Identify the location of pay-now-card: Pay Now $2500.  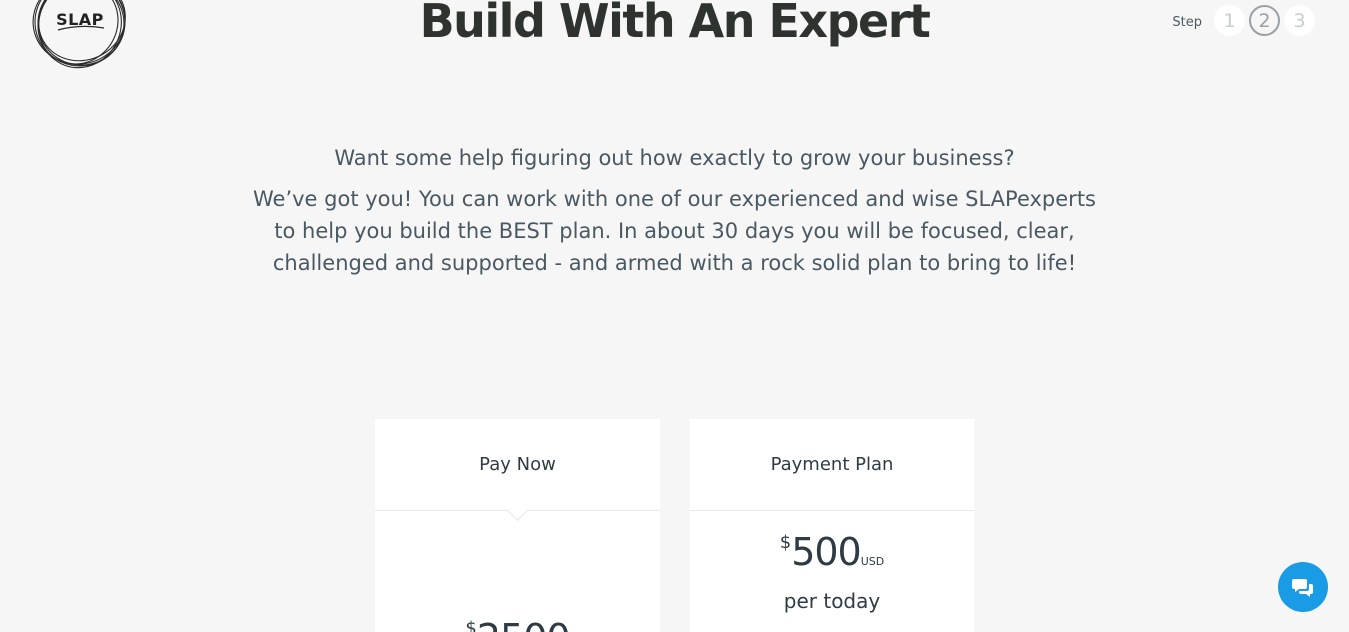
(517, 525).